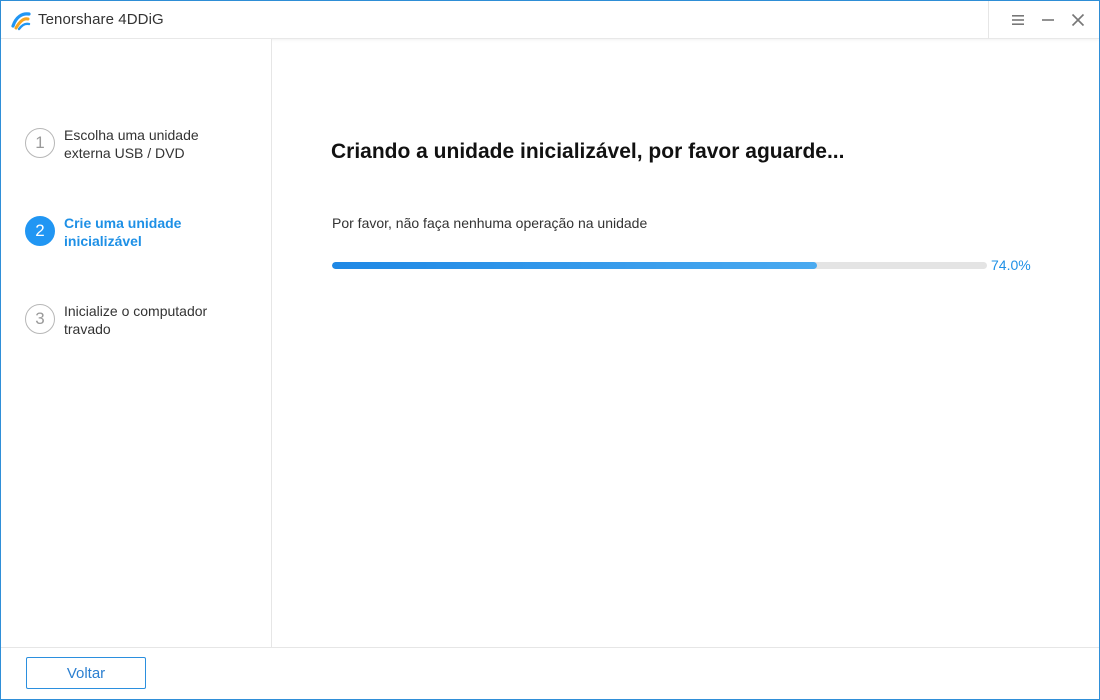 The width and height of the screenshot is (1100, 700). I want to click on window-controls, so click(1043, 20).